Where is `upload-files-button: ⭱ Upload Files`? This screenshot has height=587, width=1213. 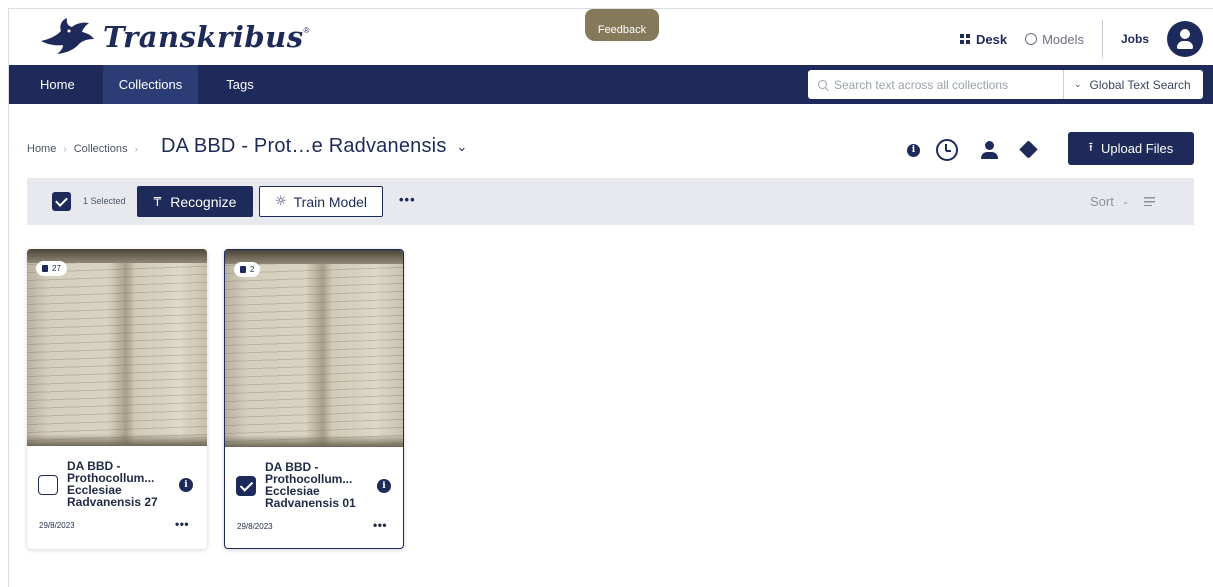 upload-files-button: ⭱ Upload Files is located at coordinates (1131, 148).